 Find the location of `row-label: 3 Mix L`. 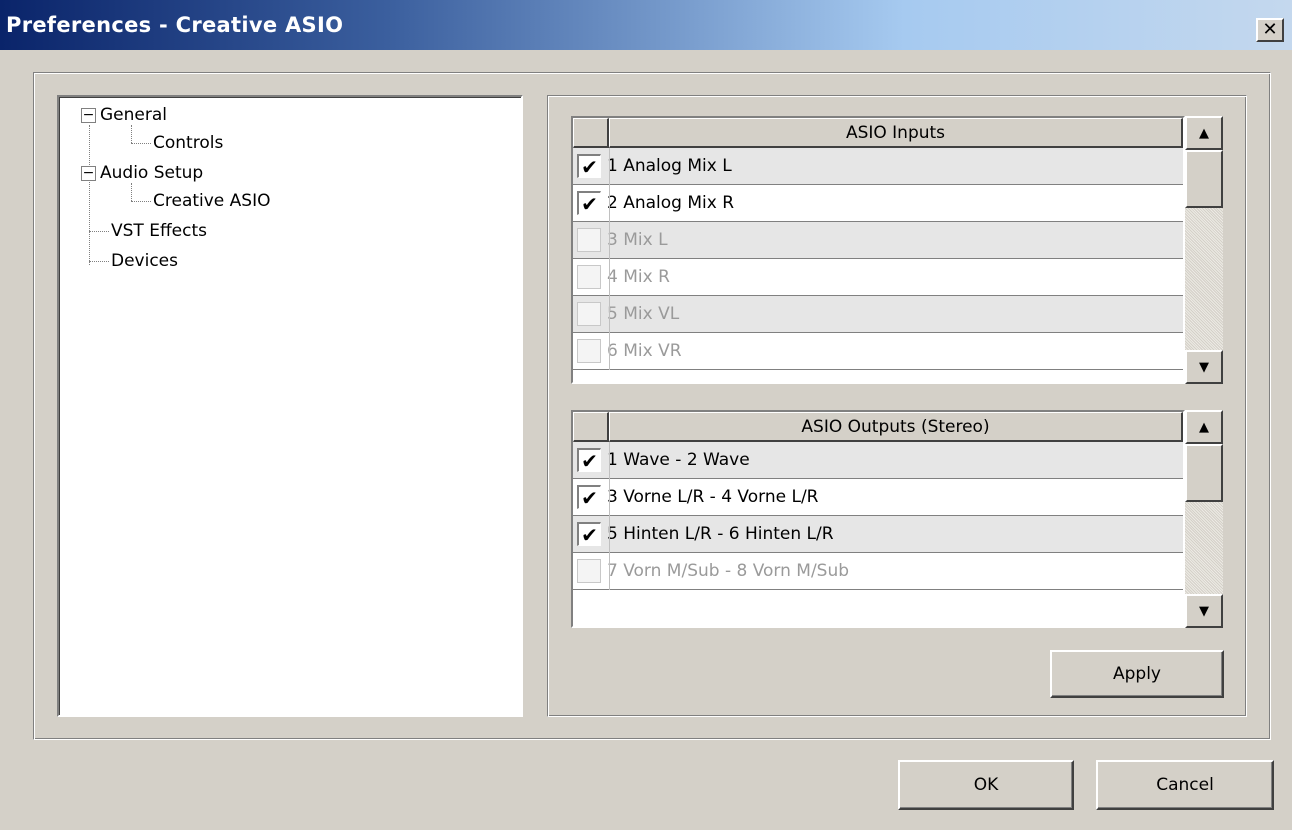

row-label: 3 Mix L is located at coordinates (637, 240).